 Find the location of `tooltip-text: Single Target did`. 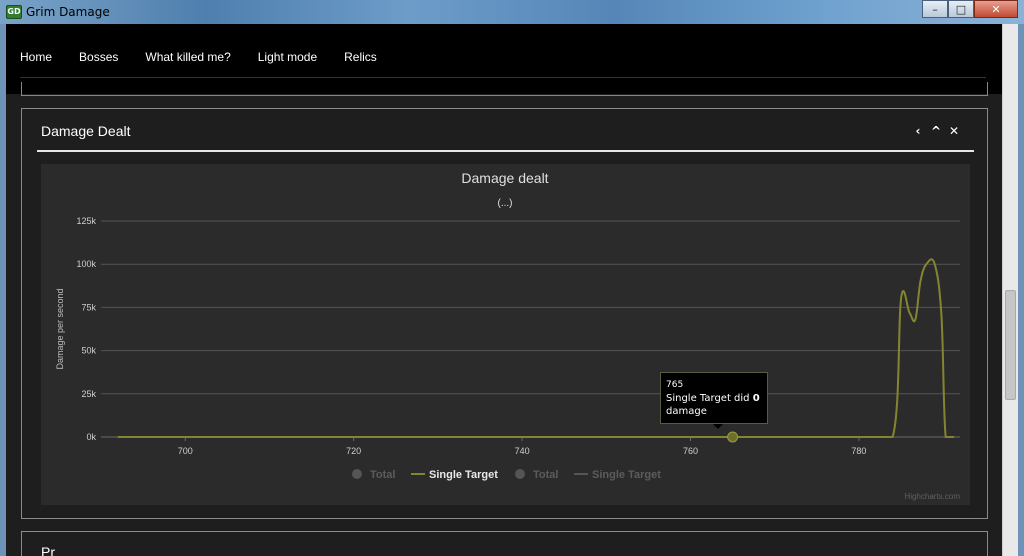

tooltip-text: Single Target did is located at coordinates (709, 398).